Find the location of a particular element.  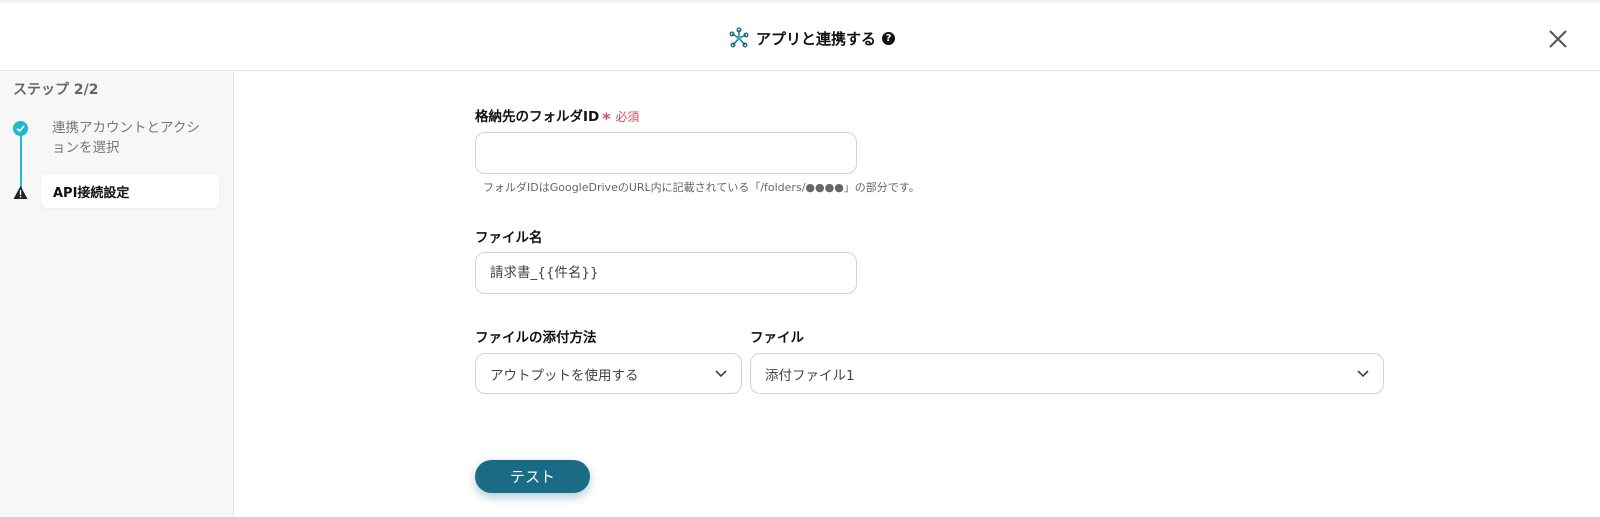

header-title-group: アプリと連携する ? is located at coordinates (812, 38).